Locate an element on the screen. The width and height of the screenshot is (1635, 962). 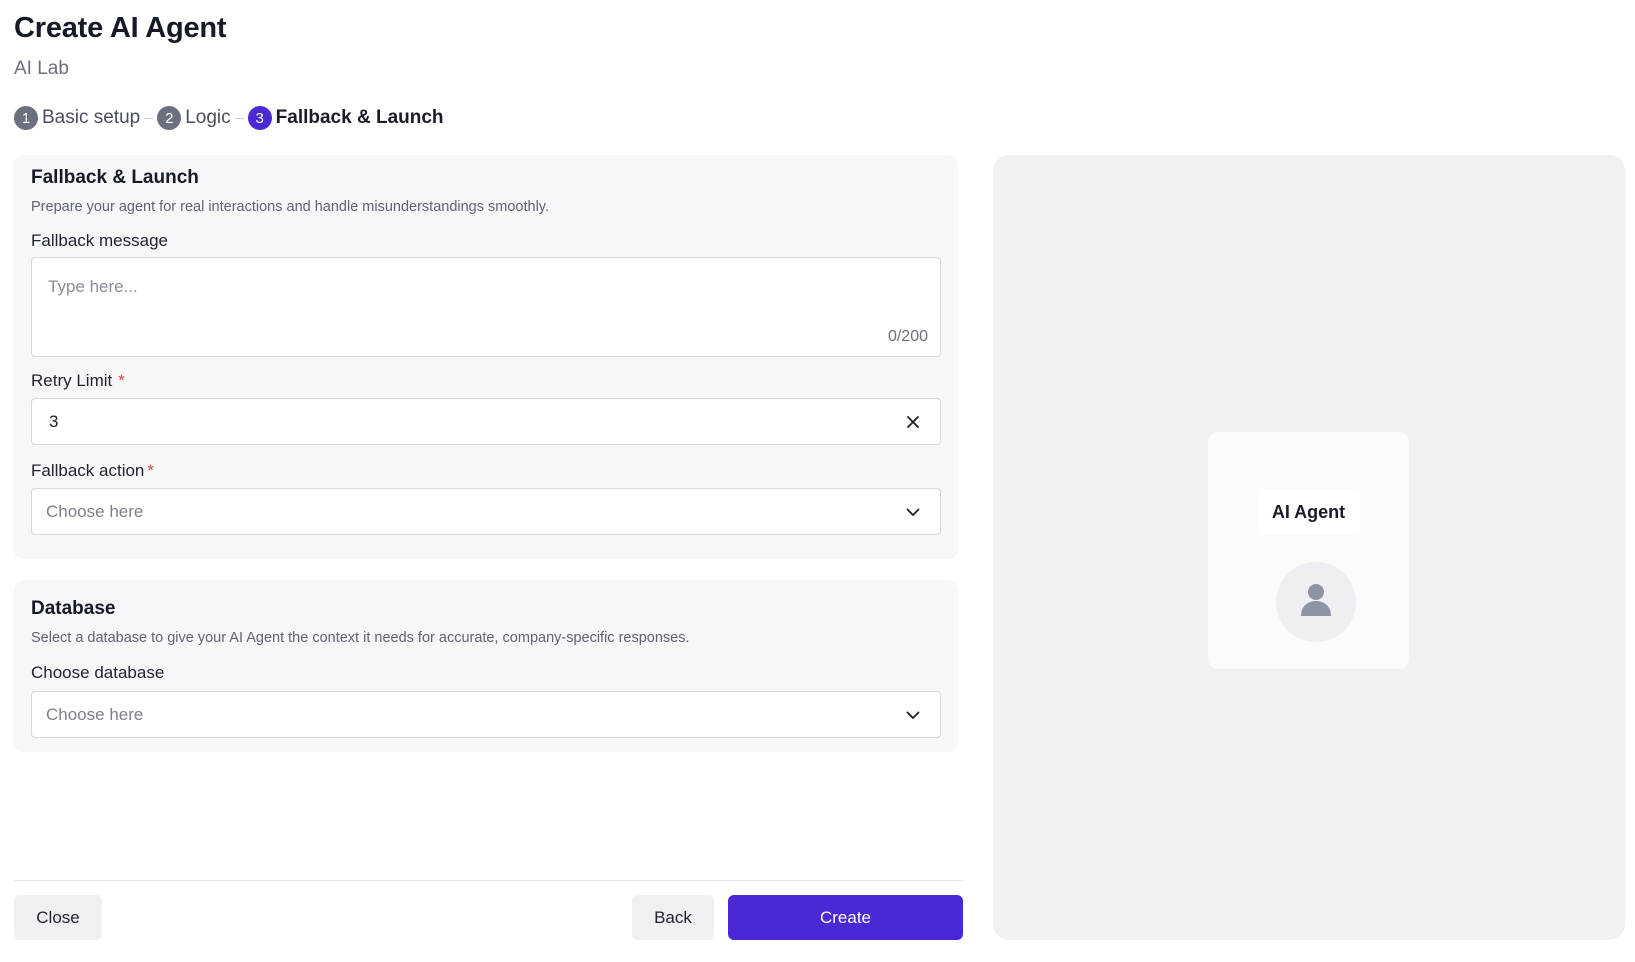
step-label: Fallback & Launch is located at coordinates (359, 117).